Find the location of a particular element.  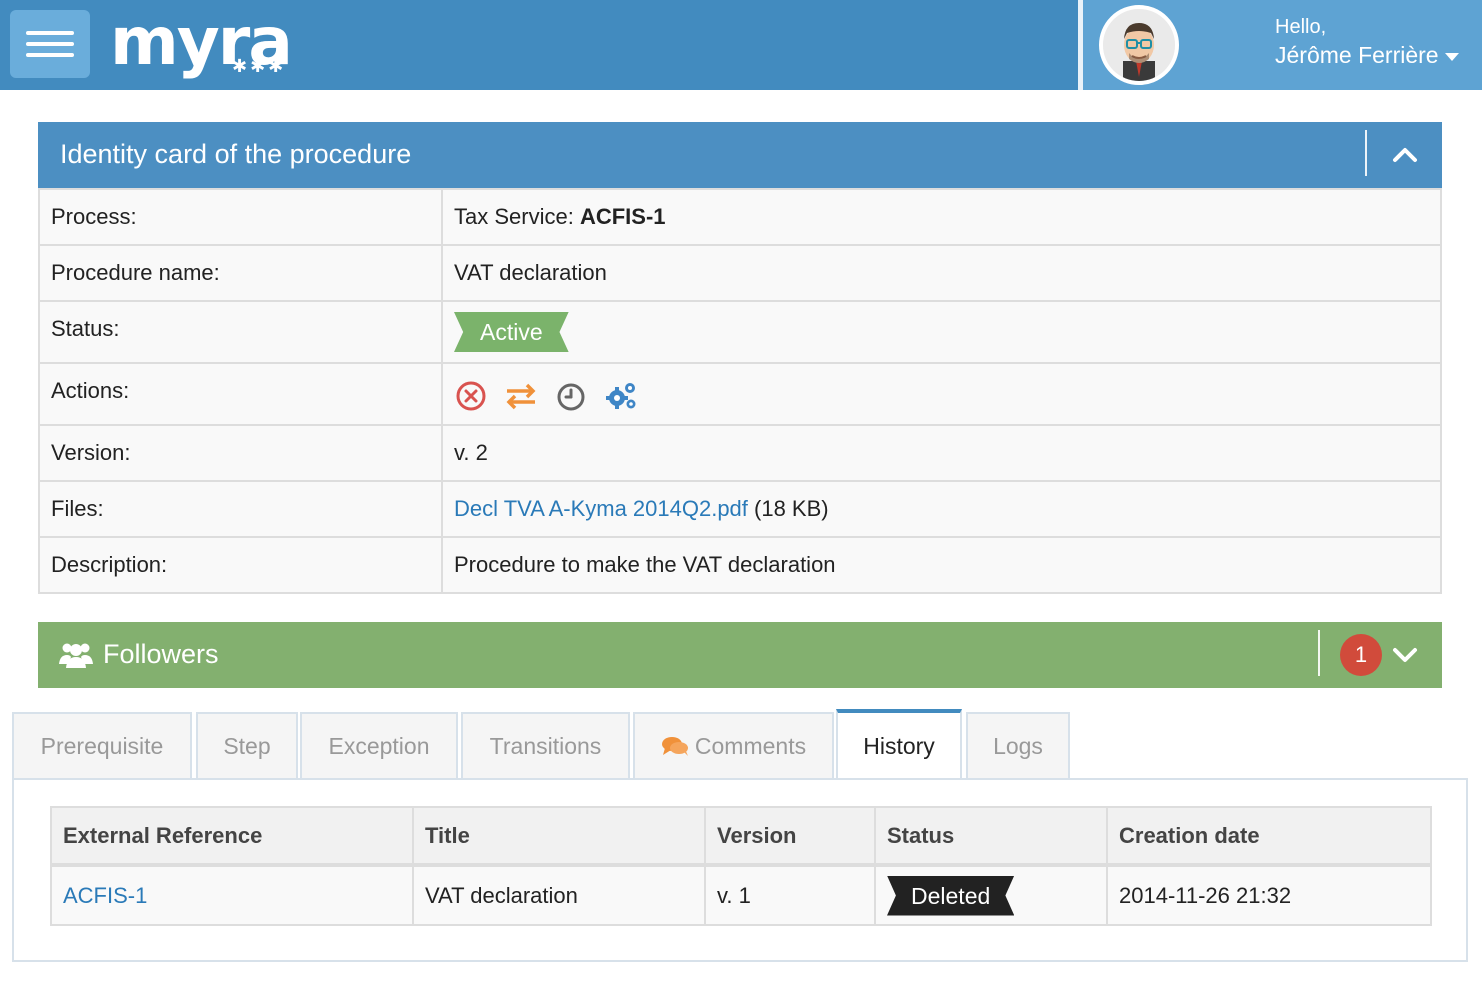

table-row: Version: v. 2 is located at coordinates (740, 453).